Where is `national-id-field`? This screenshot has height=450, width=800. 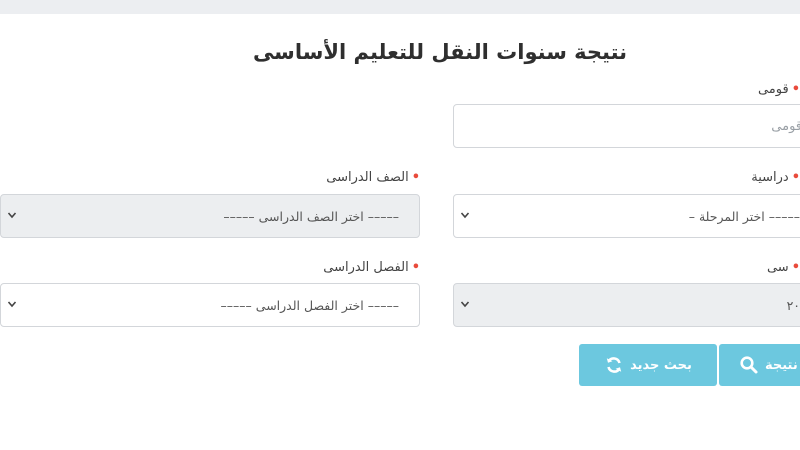
national-id-field is located at coordinates (626, 126).